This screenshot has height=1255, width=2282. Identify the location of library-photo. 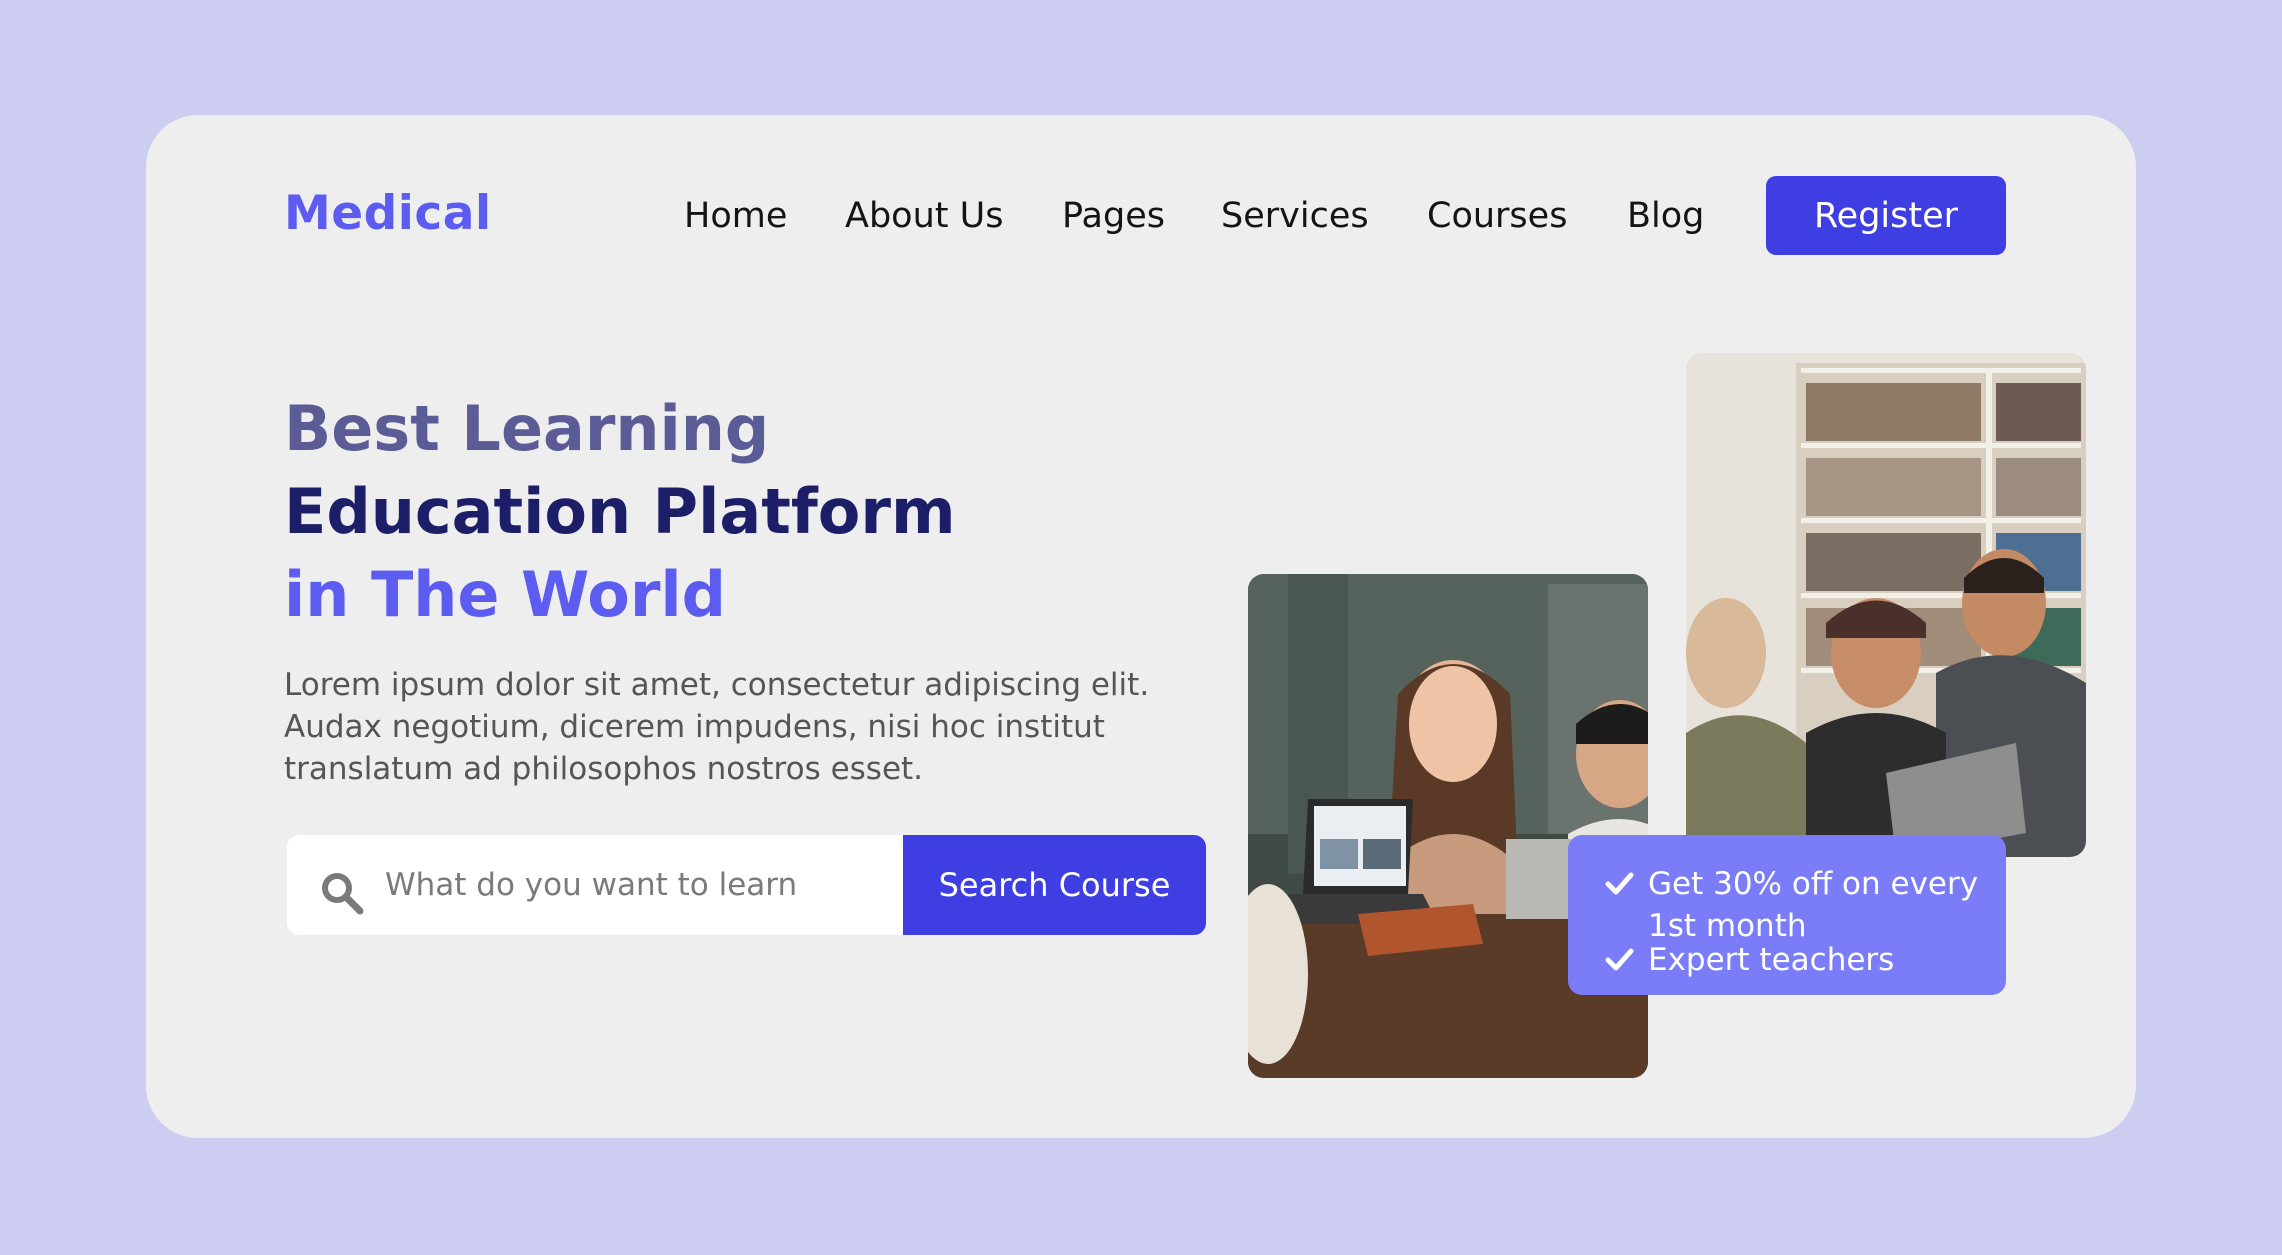
(1886, 605).